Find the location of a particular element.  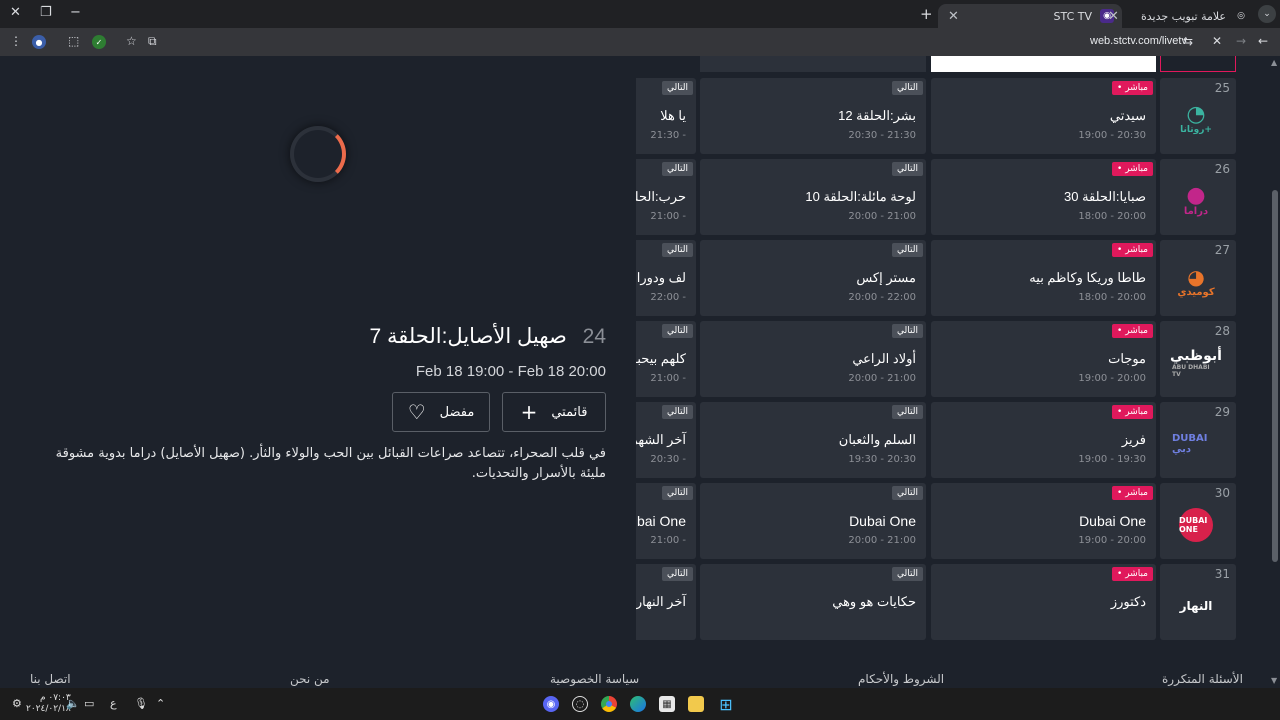

extensions-icon: ⬚ is located at coordinates (73, 41).